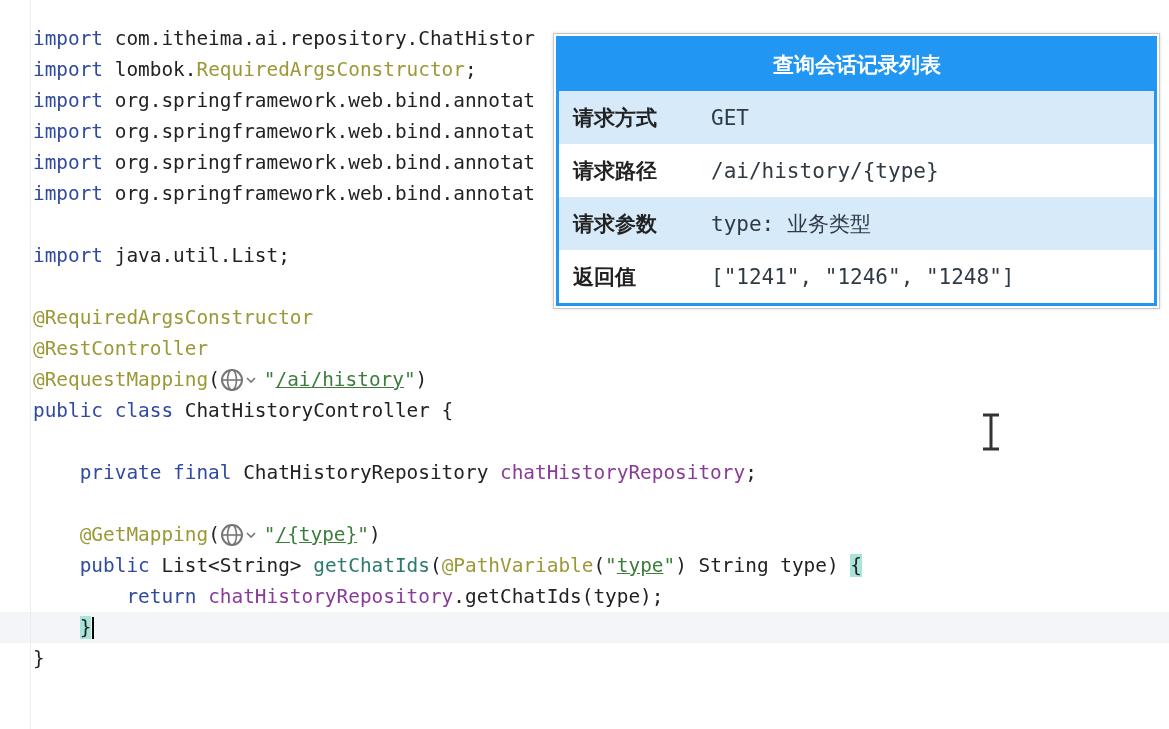 This screenshot has height=729, width=1169. I want to click on row-value: /ai/history/{type}, so click(825, 170).